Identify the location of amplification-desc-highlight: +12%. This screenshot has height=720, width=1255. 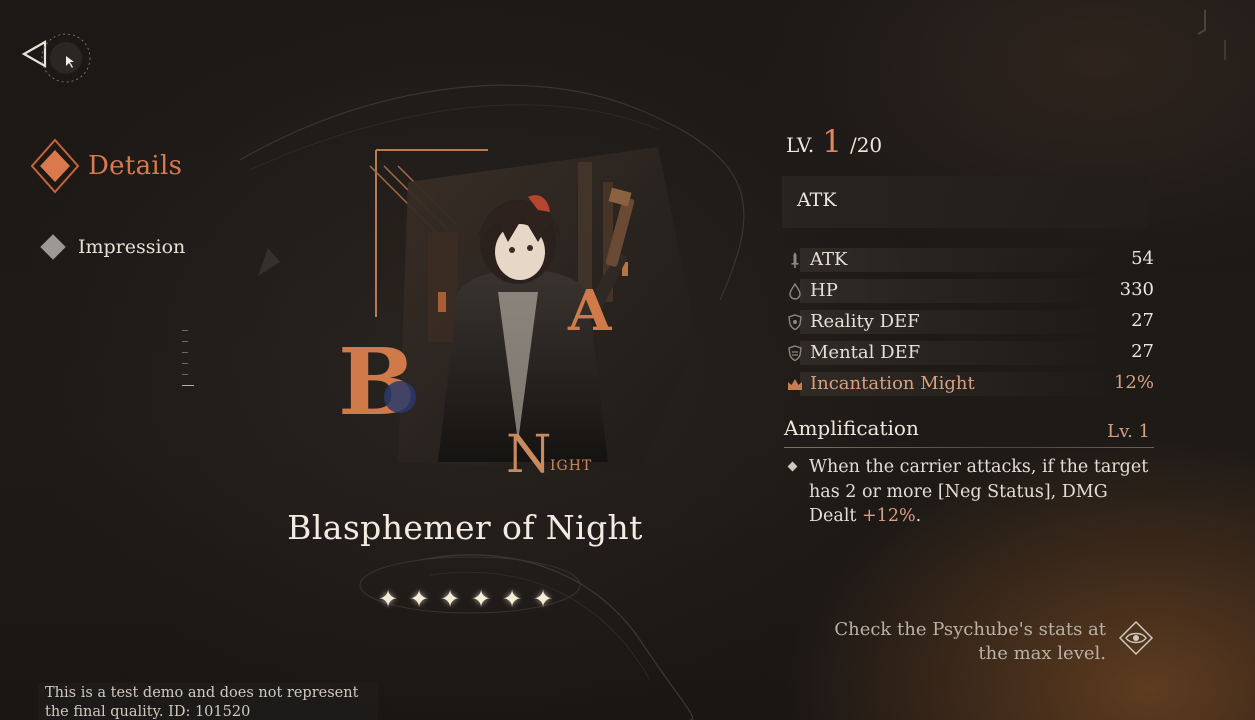
(889, 516).